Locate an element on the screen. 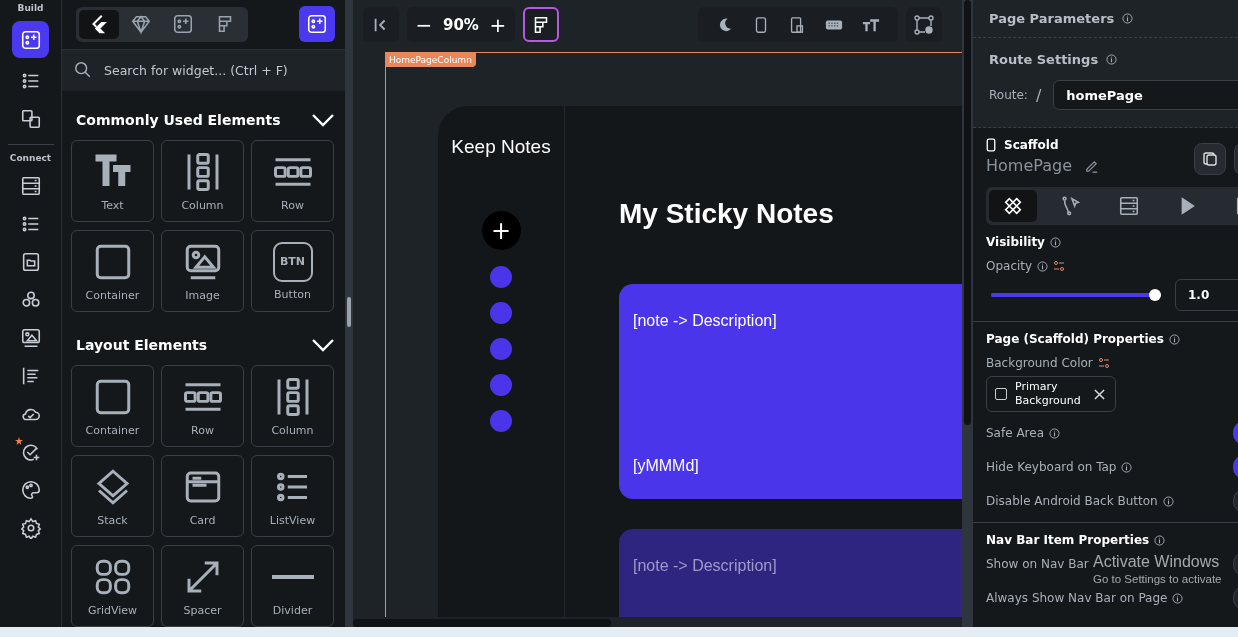 This screenshot has width=1238, height=637. widget-tile: Divider is located at coordinates (292, 586).